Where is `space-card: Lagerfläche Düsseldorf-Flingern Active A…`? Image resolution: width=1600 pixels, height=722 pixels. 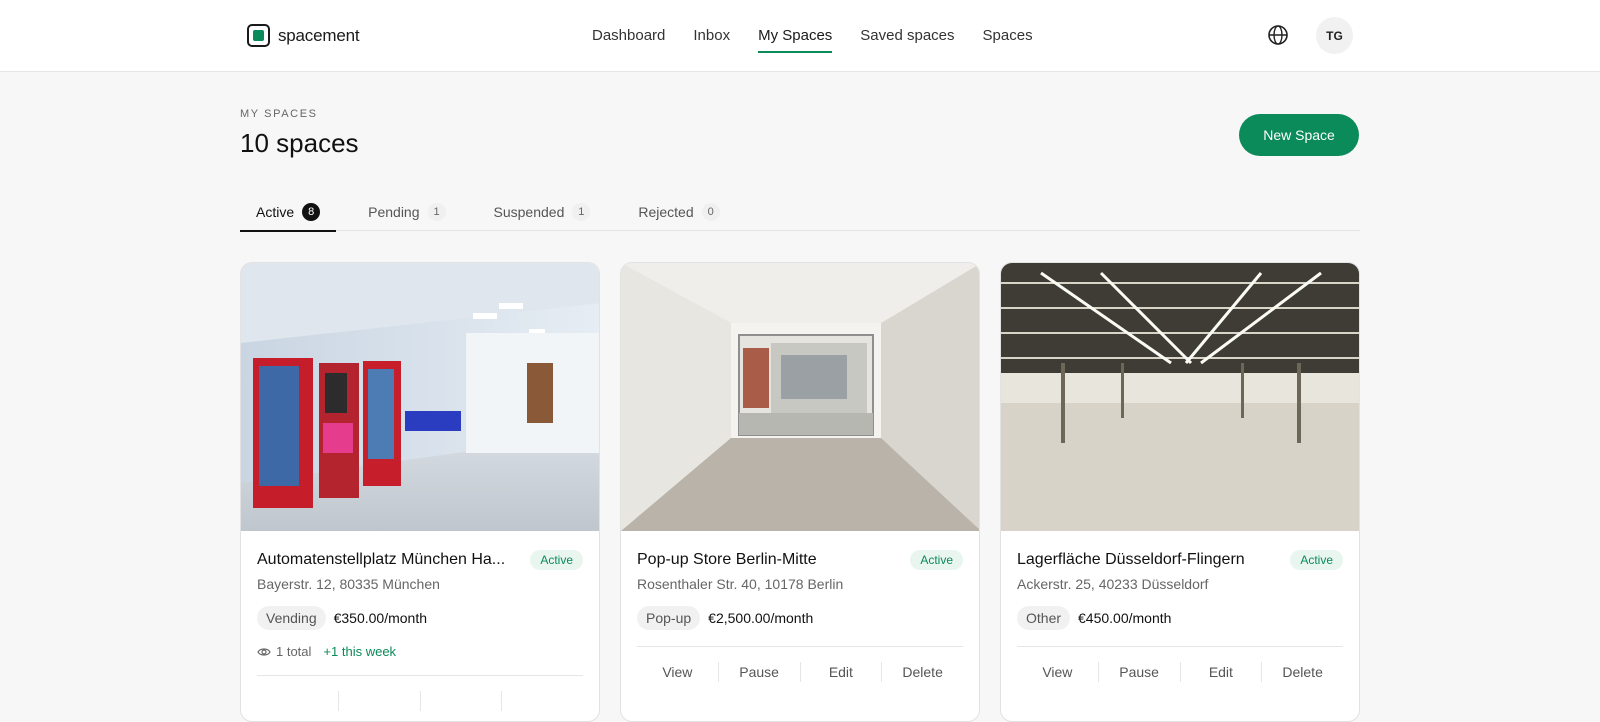 space-card: Lagerfläche Düsseldorf-Flingern Active A… is located at coordinates (1180, 492).